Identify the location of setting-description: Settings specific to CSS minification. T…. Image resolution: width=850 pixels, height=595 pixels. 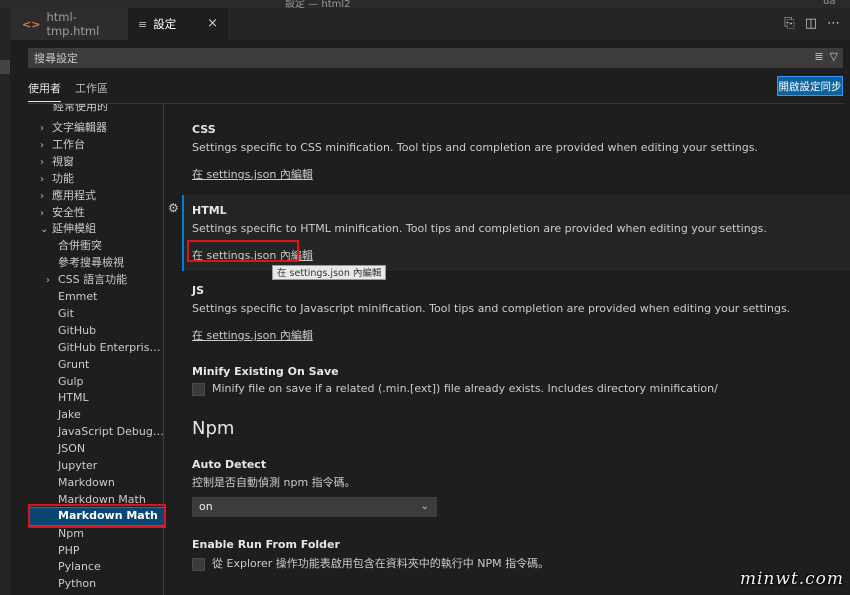
(475, 147).